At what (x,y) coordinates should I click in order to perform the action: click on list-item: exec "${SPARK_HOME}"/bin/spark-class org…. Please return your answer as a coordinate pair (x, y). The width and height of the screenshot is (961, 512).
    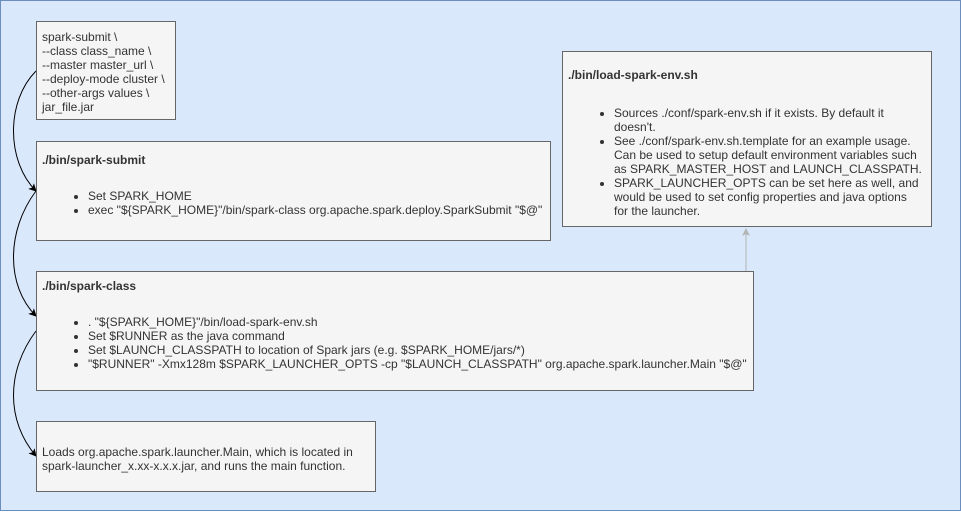
    Looking at the image, I should click on (319, 210).